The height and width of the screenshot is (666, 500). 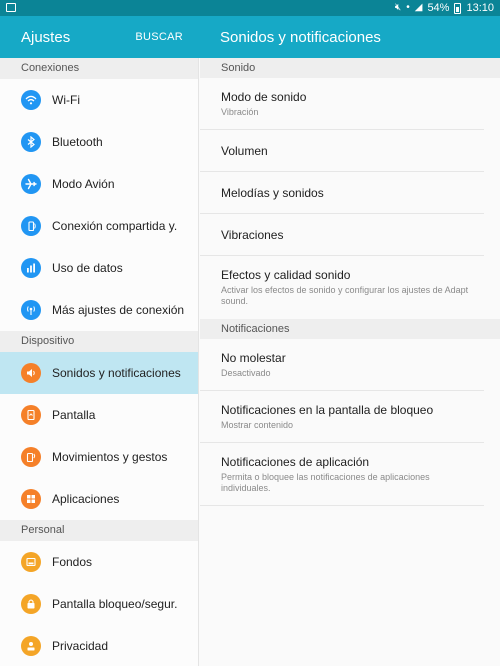 I want to click on sidebar-item-label: Más ajustes de conexión, so click(x=118, y=310).